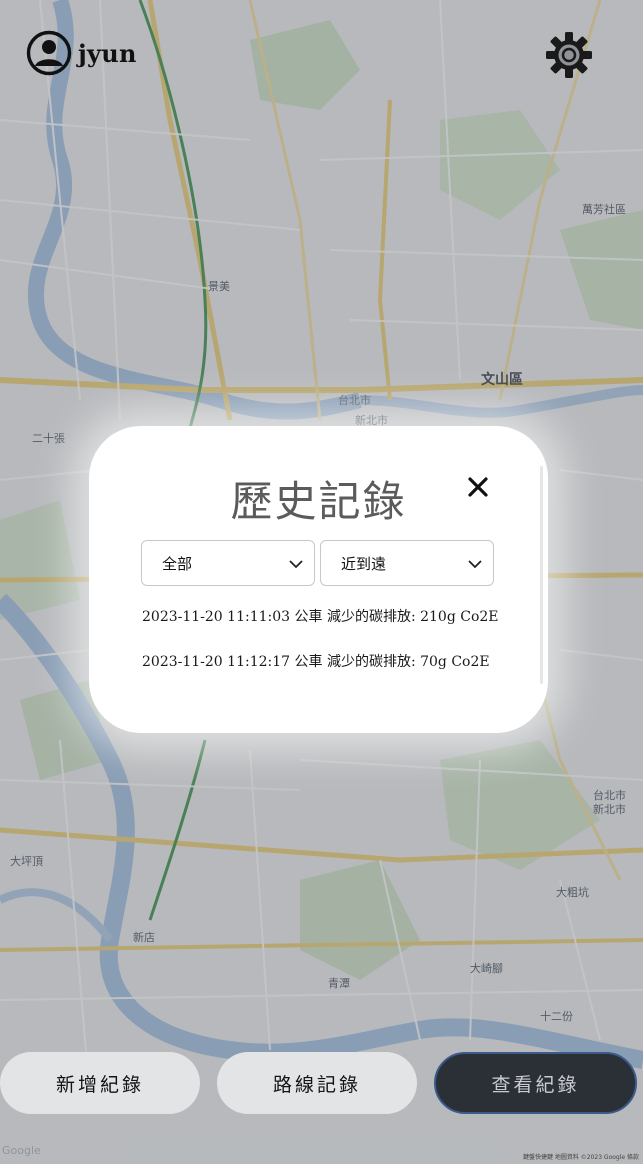  Describe the element at coordinates (541, 575) in the screenshot. I see `modal-scrollbar` at that location.